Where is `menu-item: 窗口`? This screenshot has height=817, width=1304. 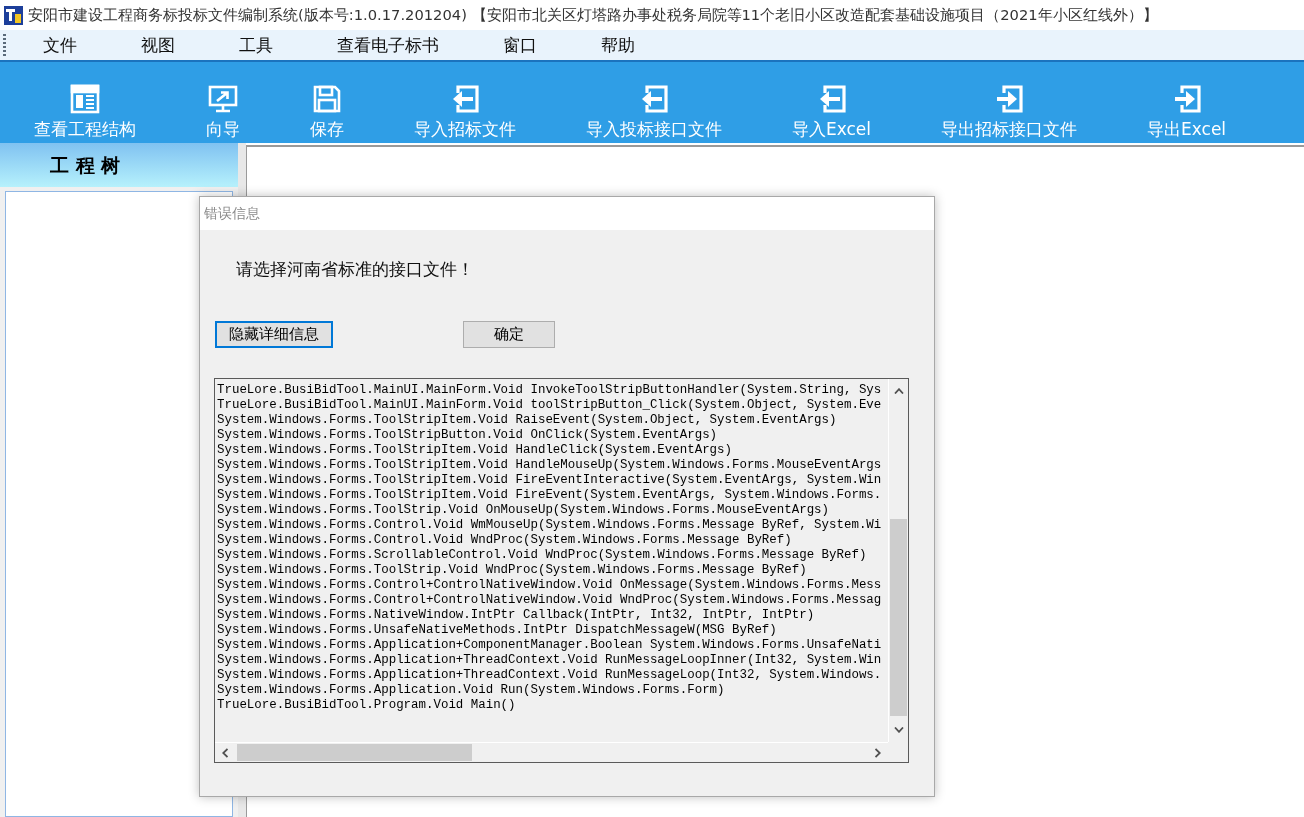
menu-item: 窗口 is located at coordinates (520, 45).